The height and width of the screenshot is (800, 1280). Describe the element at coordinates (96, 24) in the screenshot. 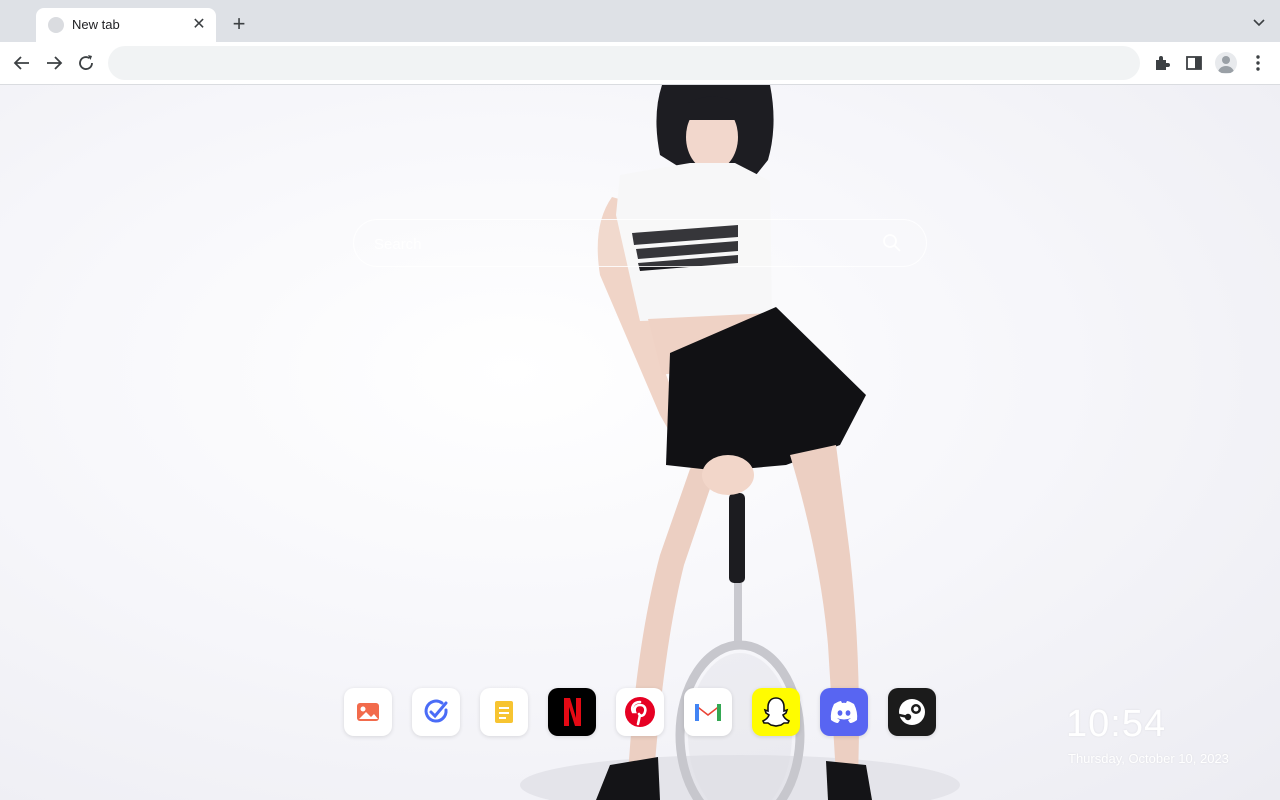

I see `tab-title: New tab` at that location.